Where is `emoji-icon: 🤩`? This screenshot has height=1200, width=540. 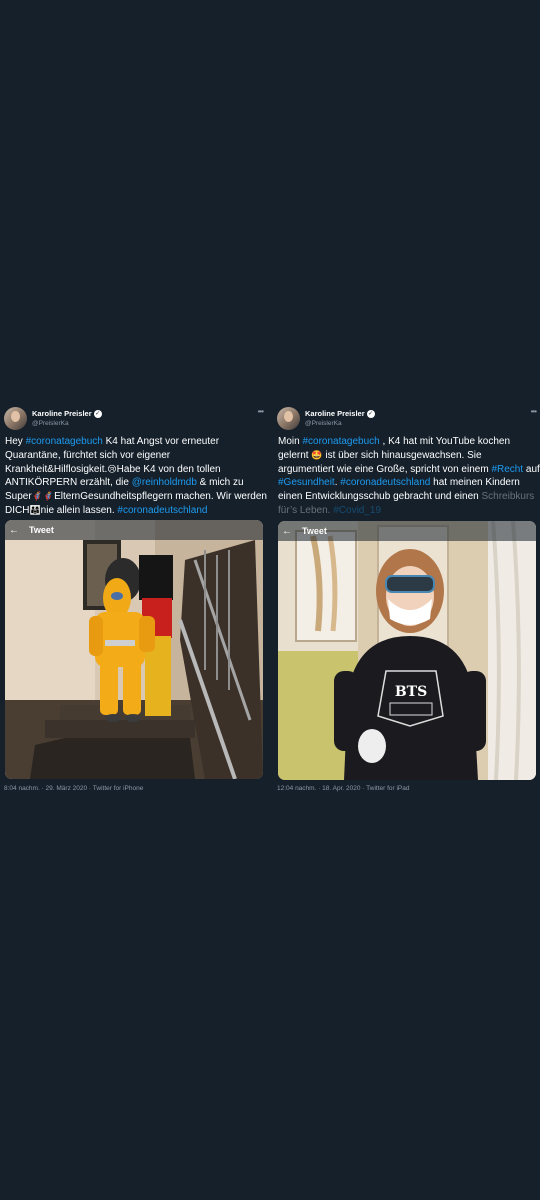 emoji-icon: 🤩 is located at coordinates (317, 454).